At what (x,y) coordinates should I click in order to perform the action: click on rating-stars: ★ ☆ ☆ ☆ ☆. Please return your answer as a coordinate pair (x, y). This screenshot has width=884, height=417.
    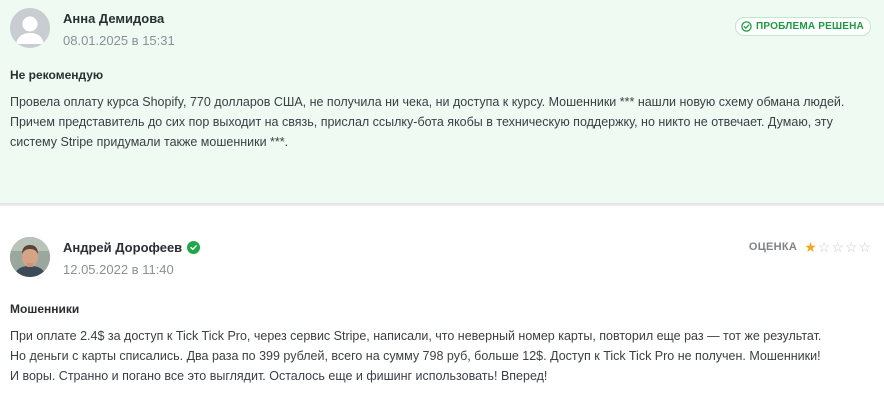
    Looking at the image, I should click on (837, 247).